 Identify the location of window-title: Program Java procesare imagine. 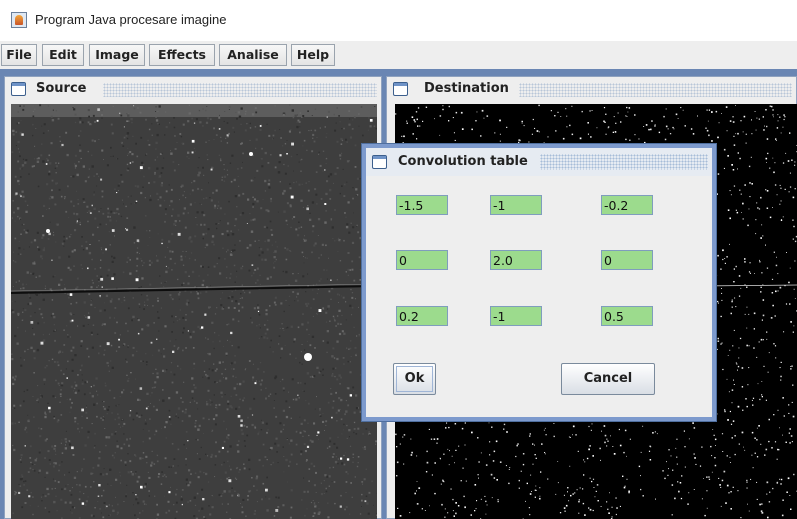
(131, 19).